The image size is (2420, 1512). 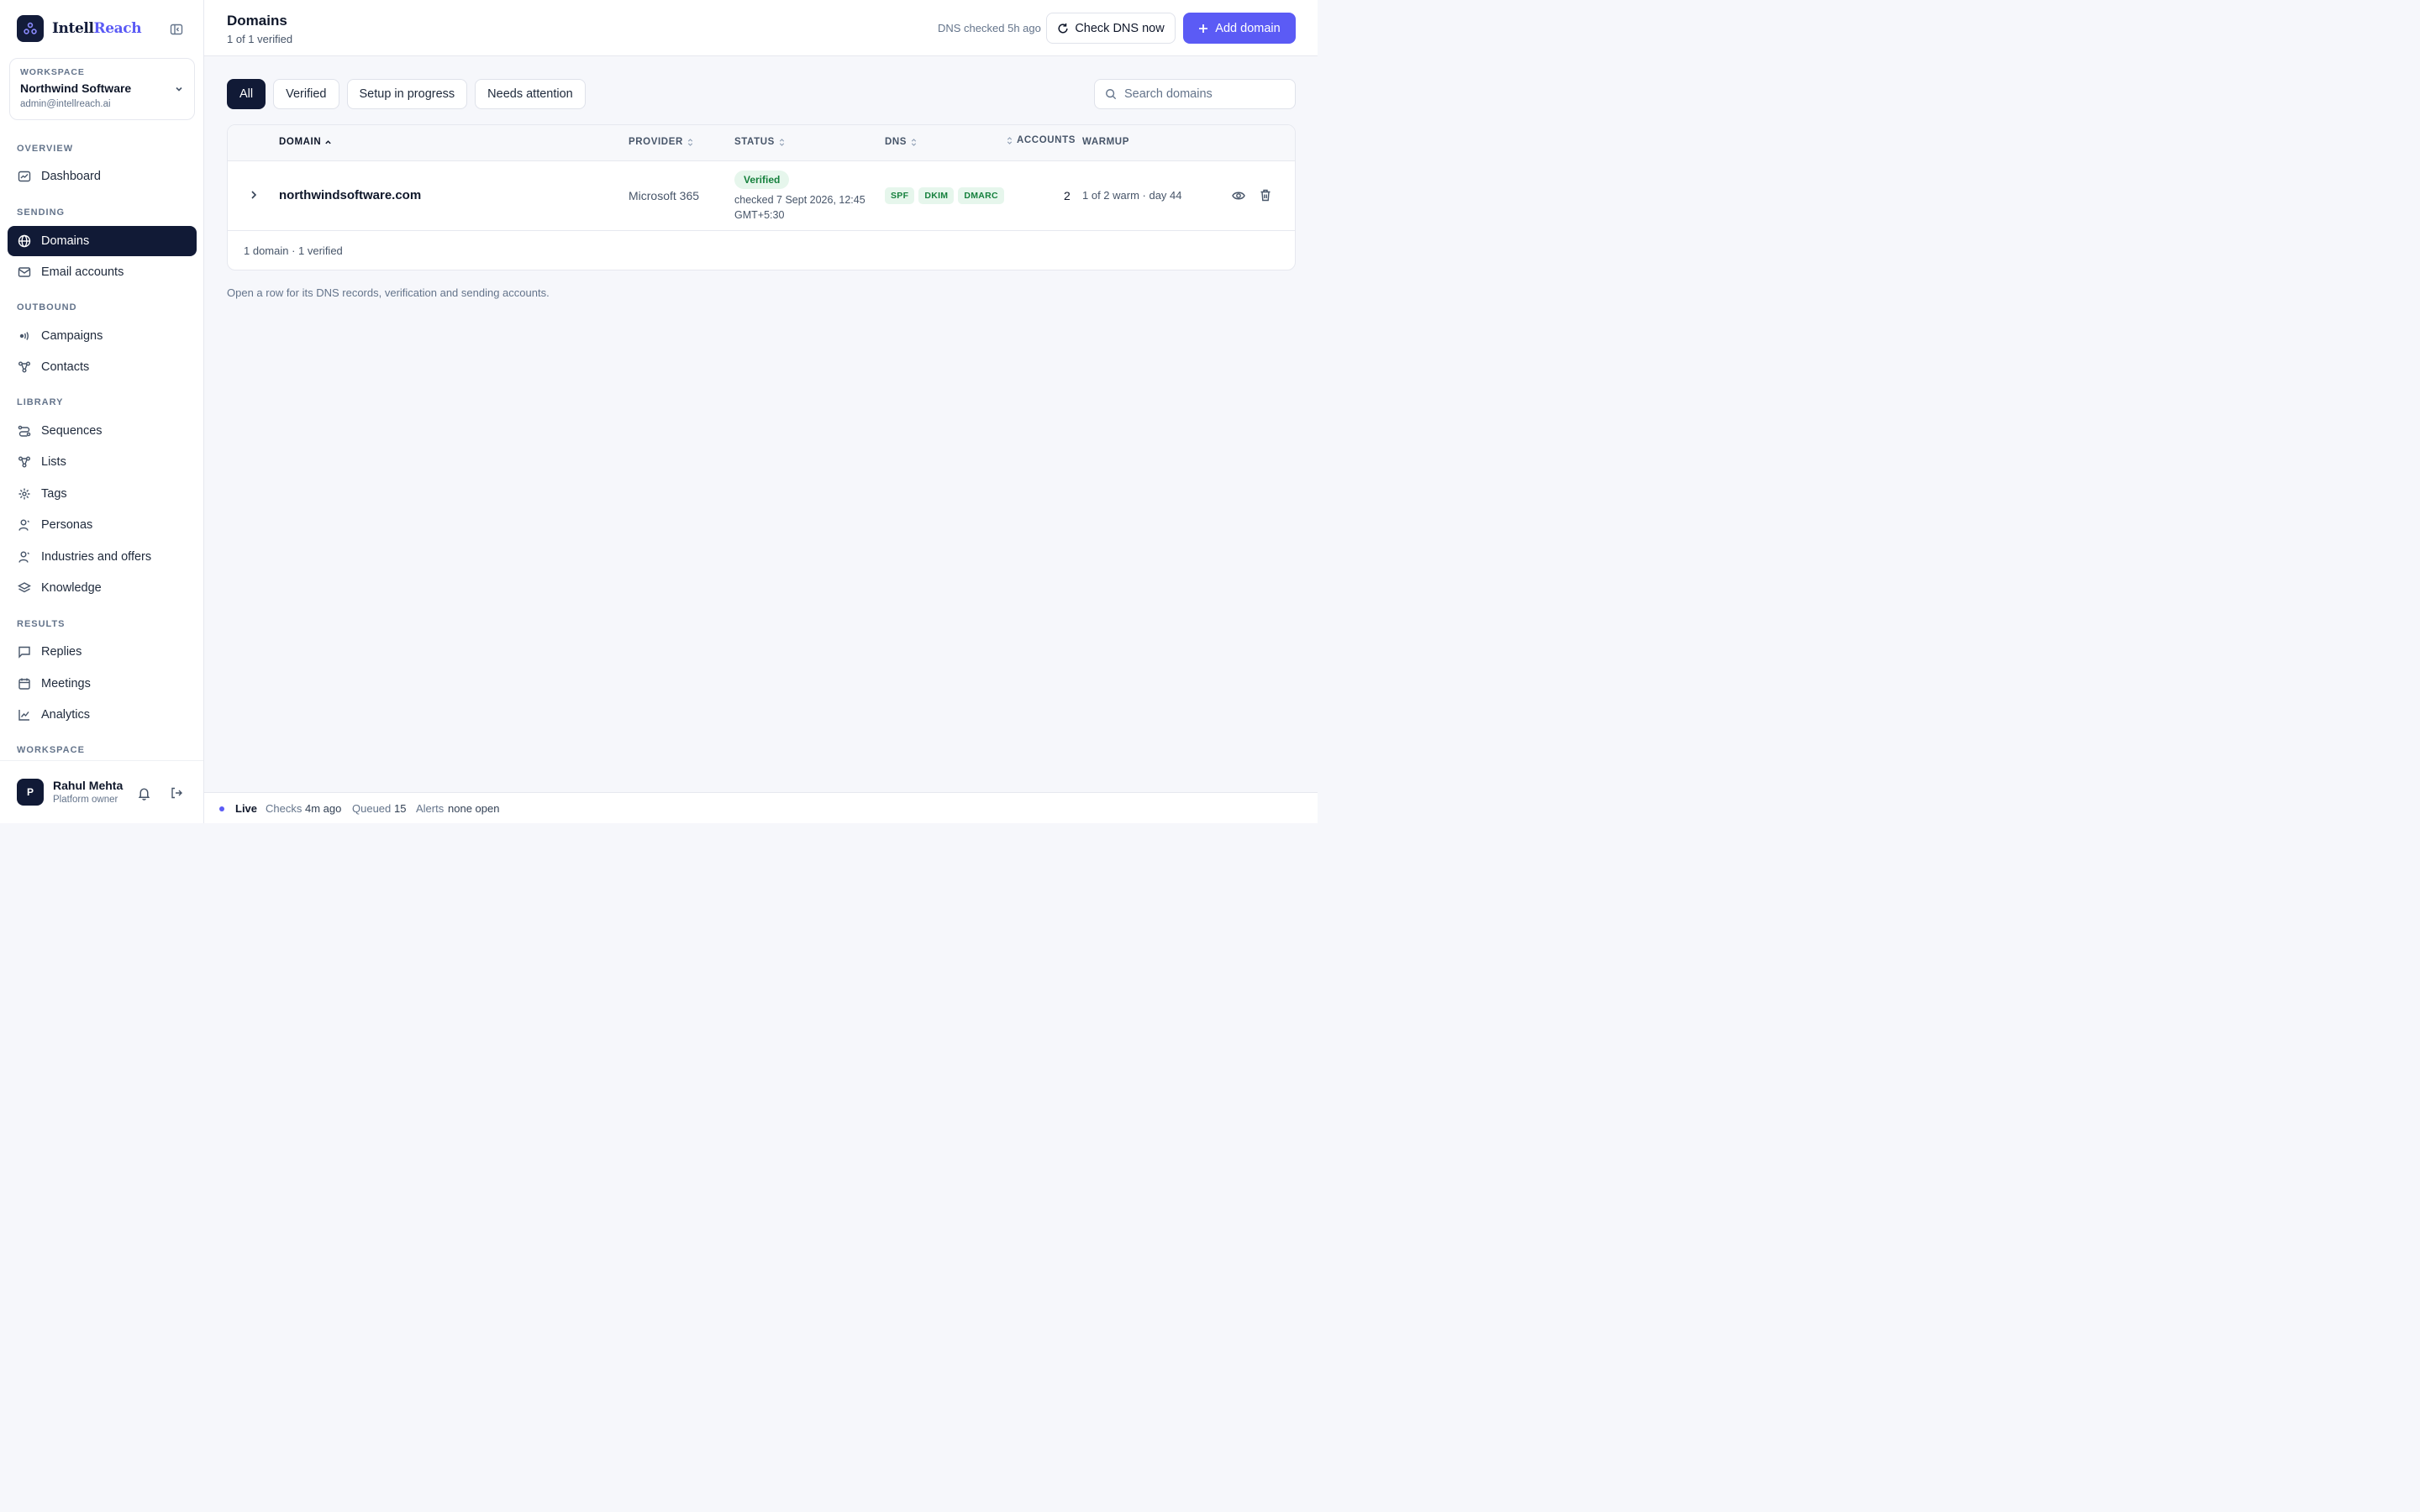 What do you see at coordinates (350, 195) in the screenshot?
I see `domain-name: northwindsoftware.com` at bounding box center [350, 195].